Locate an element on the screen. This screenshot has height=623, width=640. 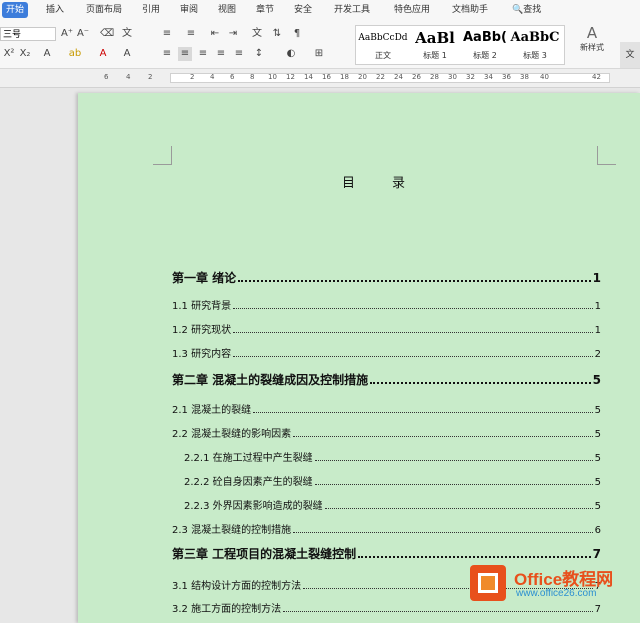
toc-entry: 1.3 研究内容 2 is located at coordinates (386, 352).